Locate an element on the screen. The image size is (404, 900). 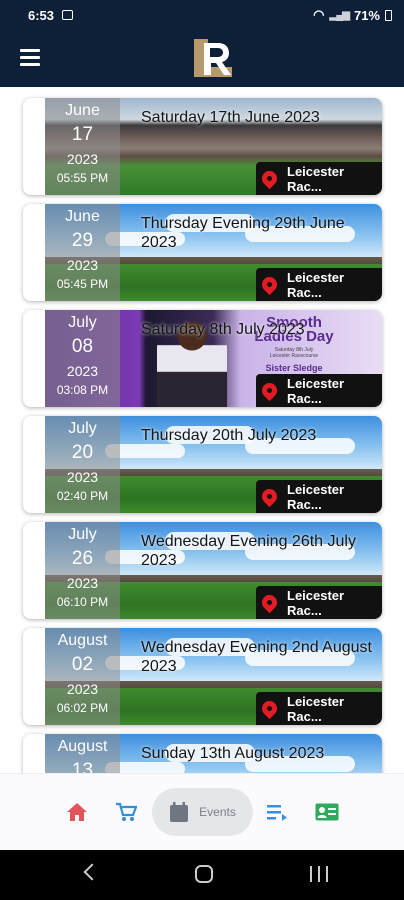
nav-home-icon is located at coordinates (204, 874).